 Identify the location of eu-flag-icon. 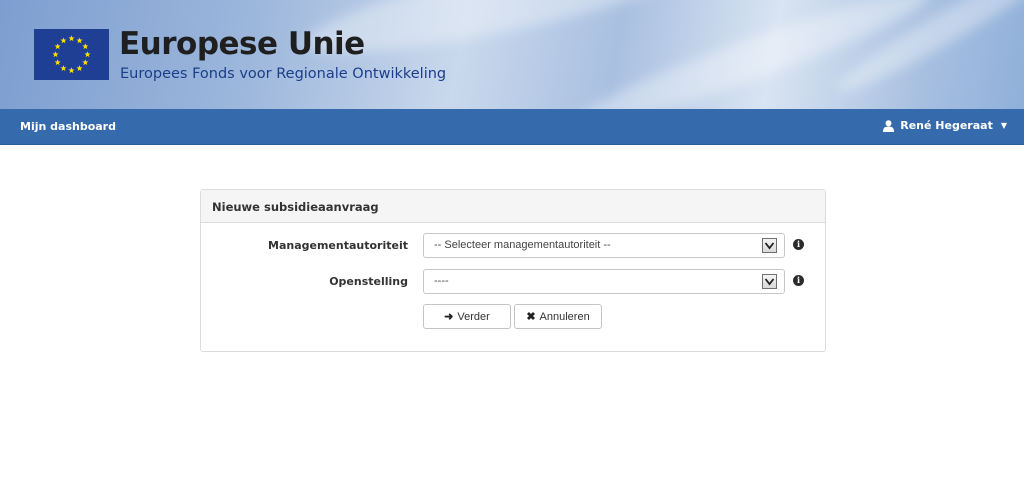
(71, 54).